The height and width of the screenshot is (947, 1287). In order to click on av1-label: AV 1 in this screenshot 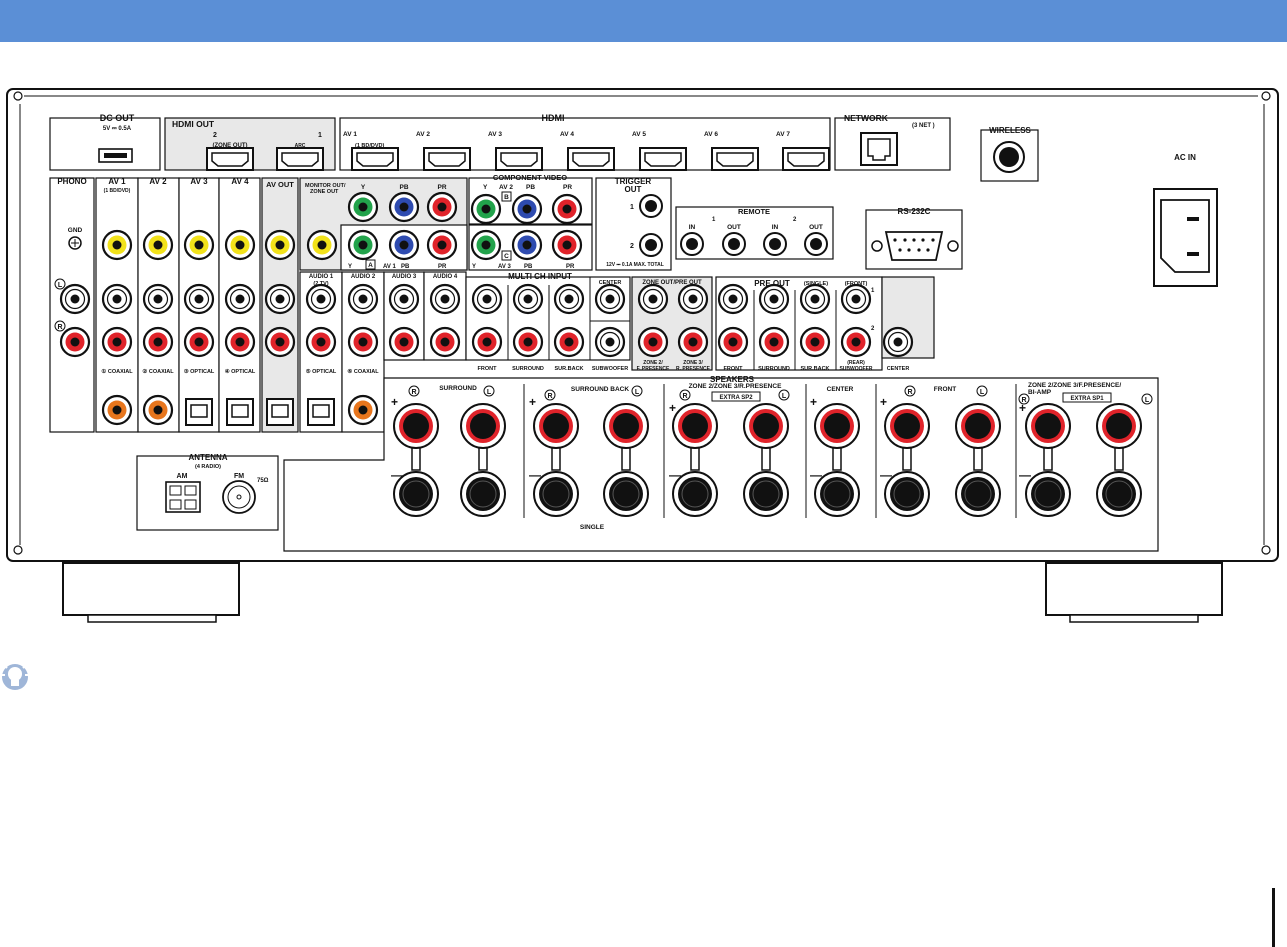, I will do `click(117, 181)`.